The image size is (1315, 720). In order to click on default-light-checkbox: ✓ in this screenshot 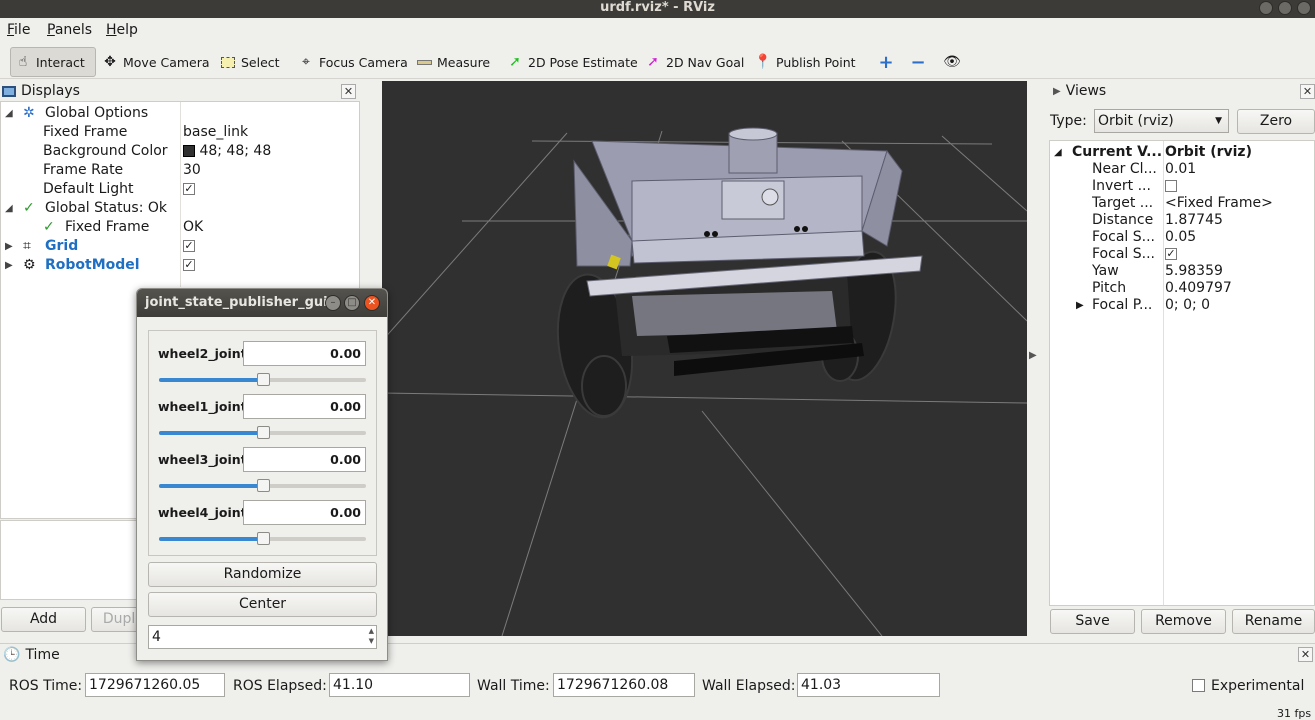, I will do `click(189, 189)`.